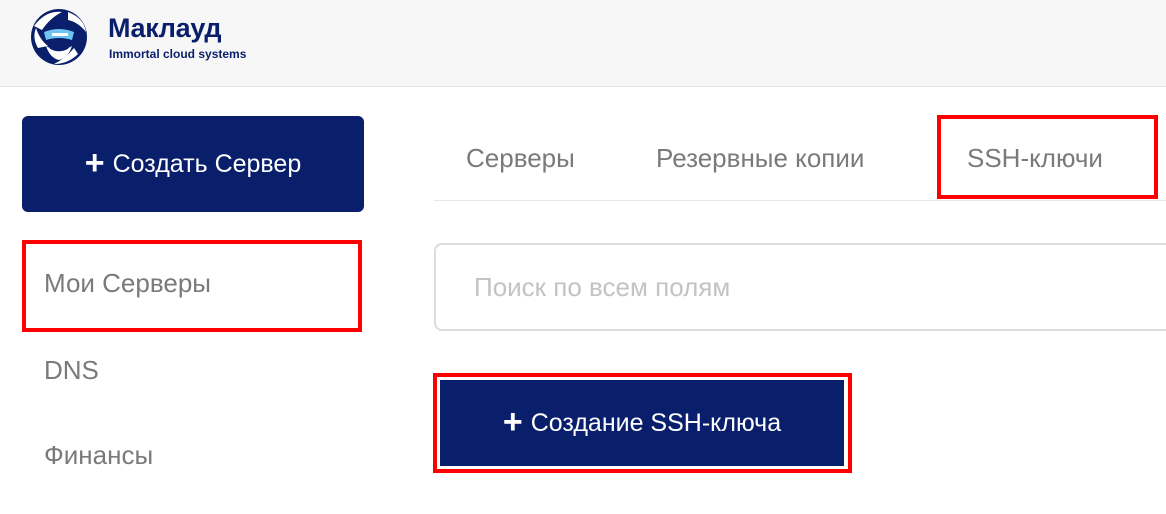 This screenshot has height=514, width=1166. Describe the element at coordinates (800, 200) in the screenshot. I see `tabs-divider` at that location.